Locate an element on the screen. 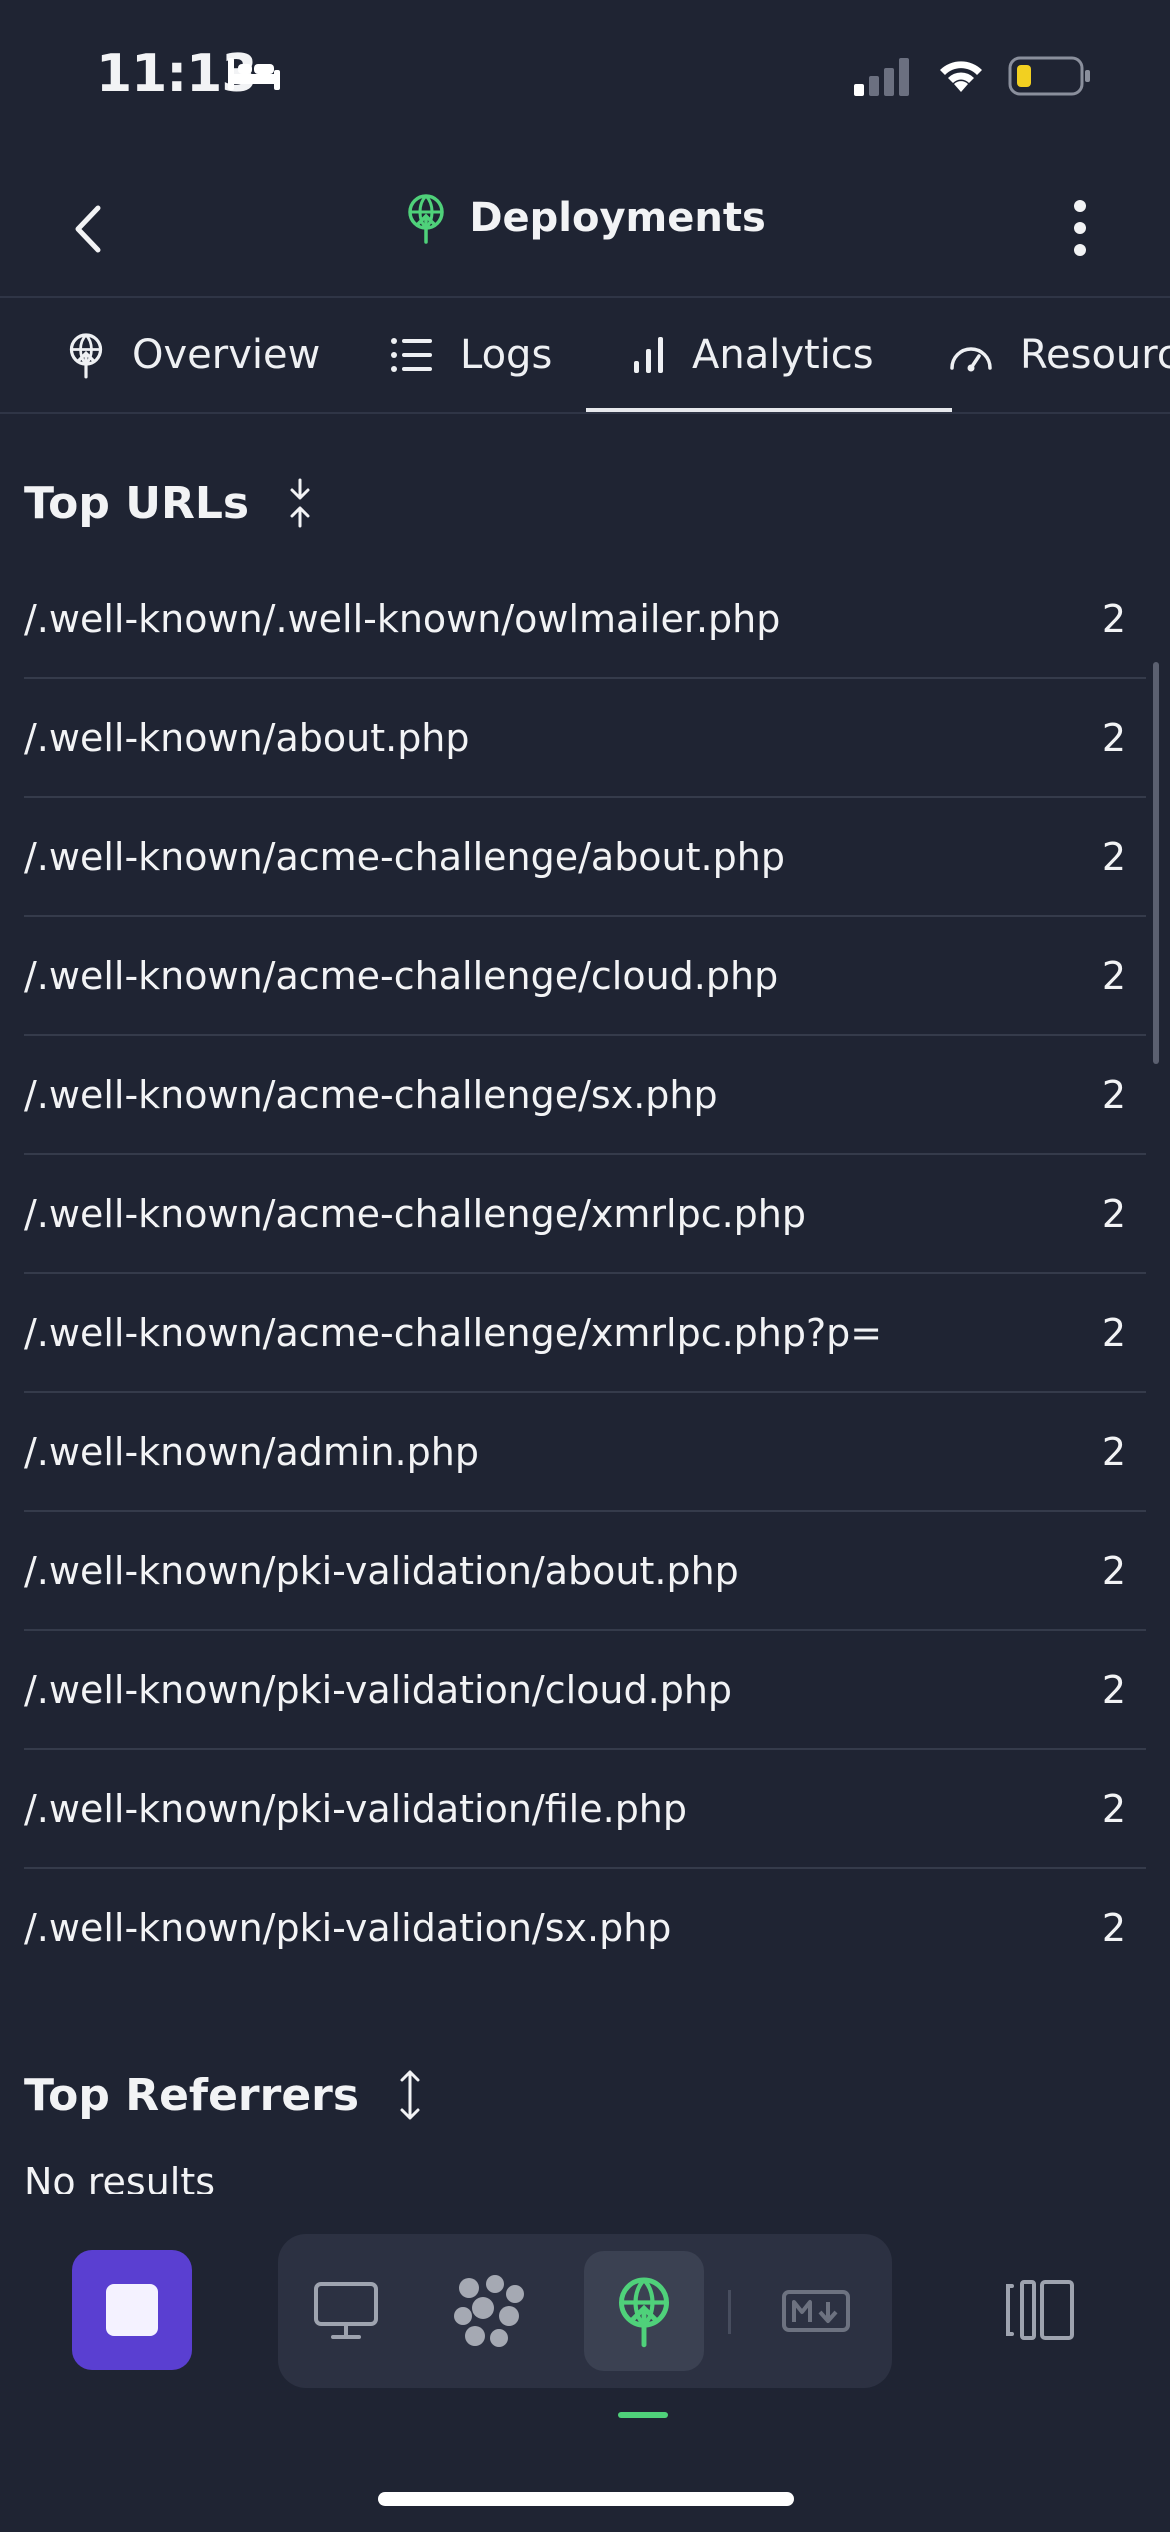  top-referrers-header: Top Referrers is located at coordinates (224, 2095).